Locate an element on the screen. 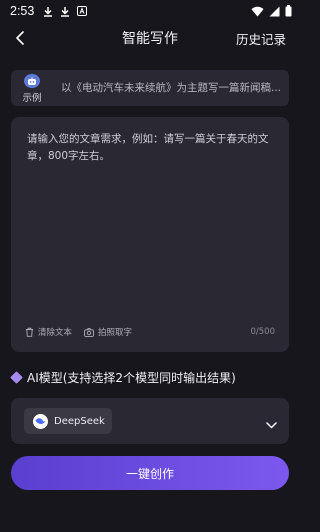 This screenshot has height=532, width=320. photo-text-button: 拍照取字 is located at coordinates (108, 332).